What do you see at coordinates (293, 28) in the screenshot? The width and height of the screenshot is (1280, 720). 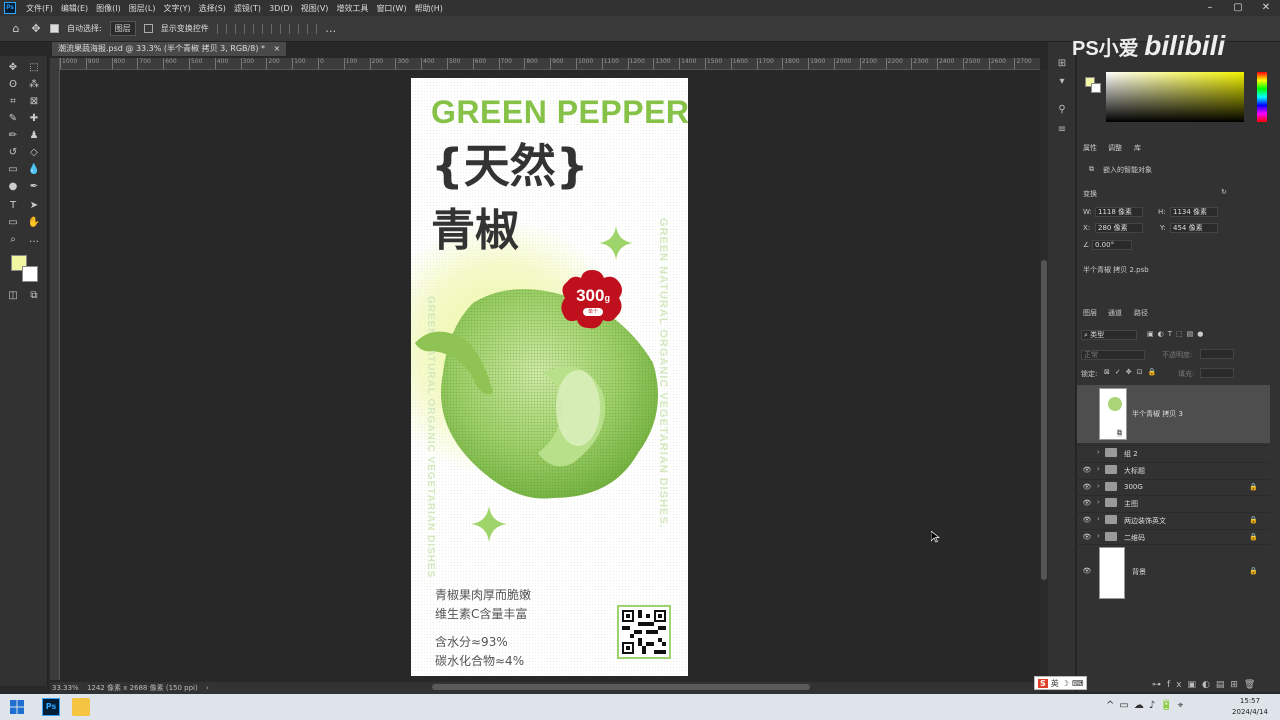 I see `align-middle-icon` at bounding box center [293, 28].